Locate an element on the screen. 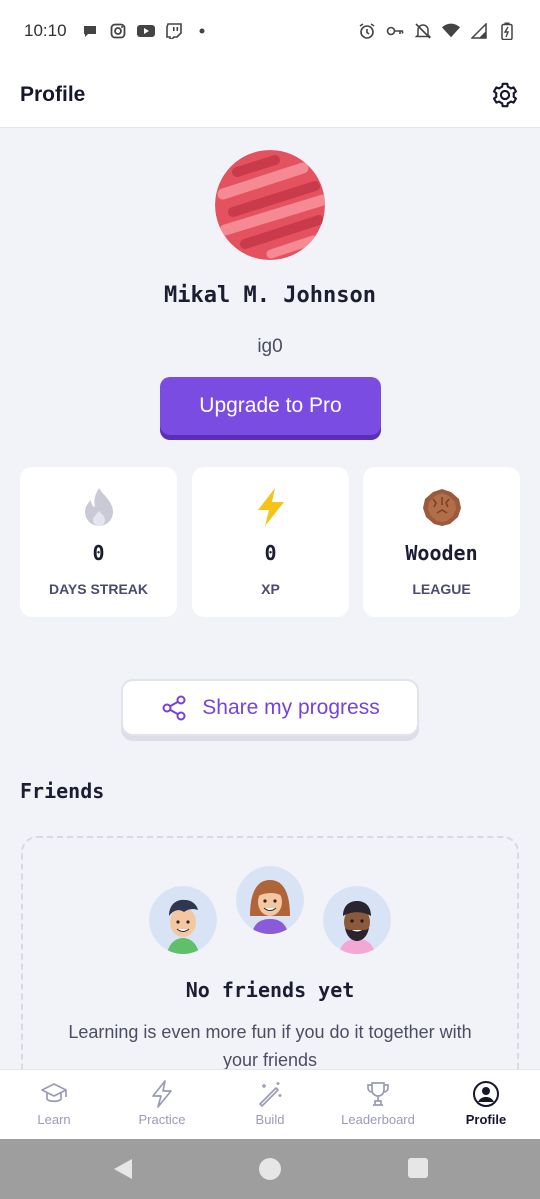 This screenshot has height=1199, width=540. stat-label: DAYS STREAK is located at coordinates (98, 589).